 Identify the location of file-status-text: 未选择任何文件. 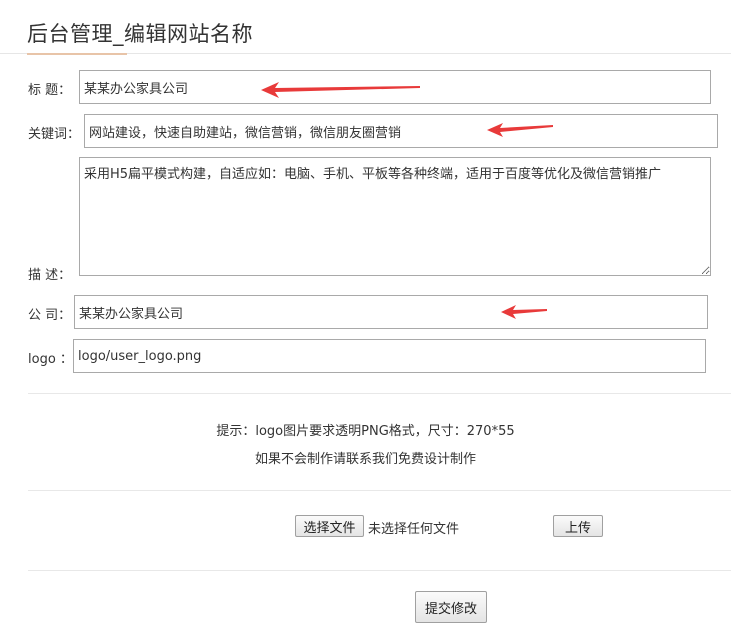
(414, 529).